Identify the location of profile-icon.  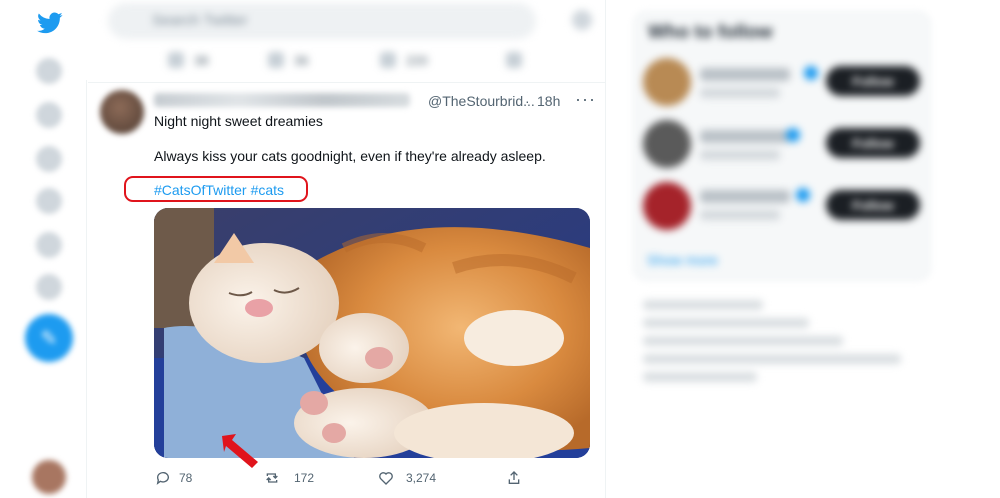
(49, 287).